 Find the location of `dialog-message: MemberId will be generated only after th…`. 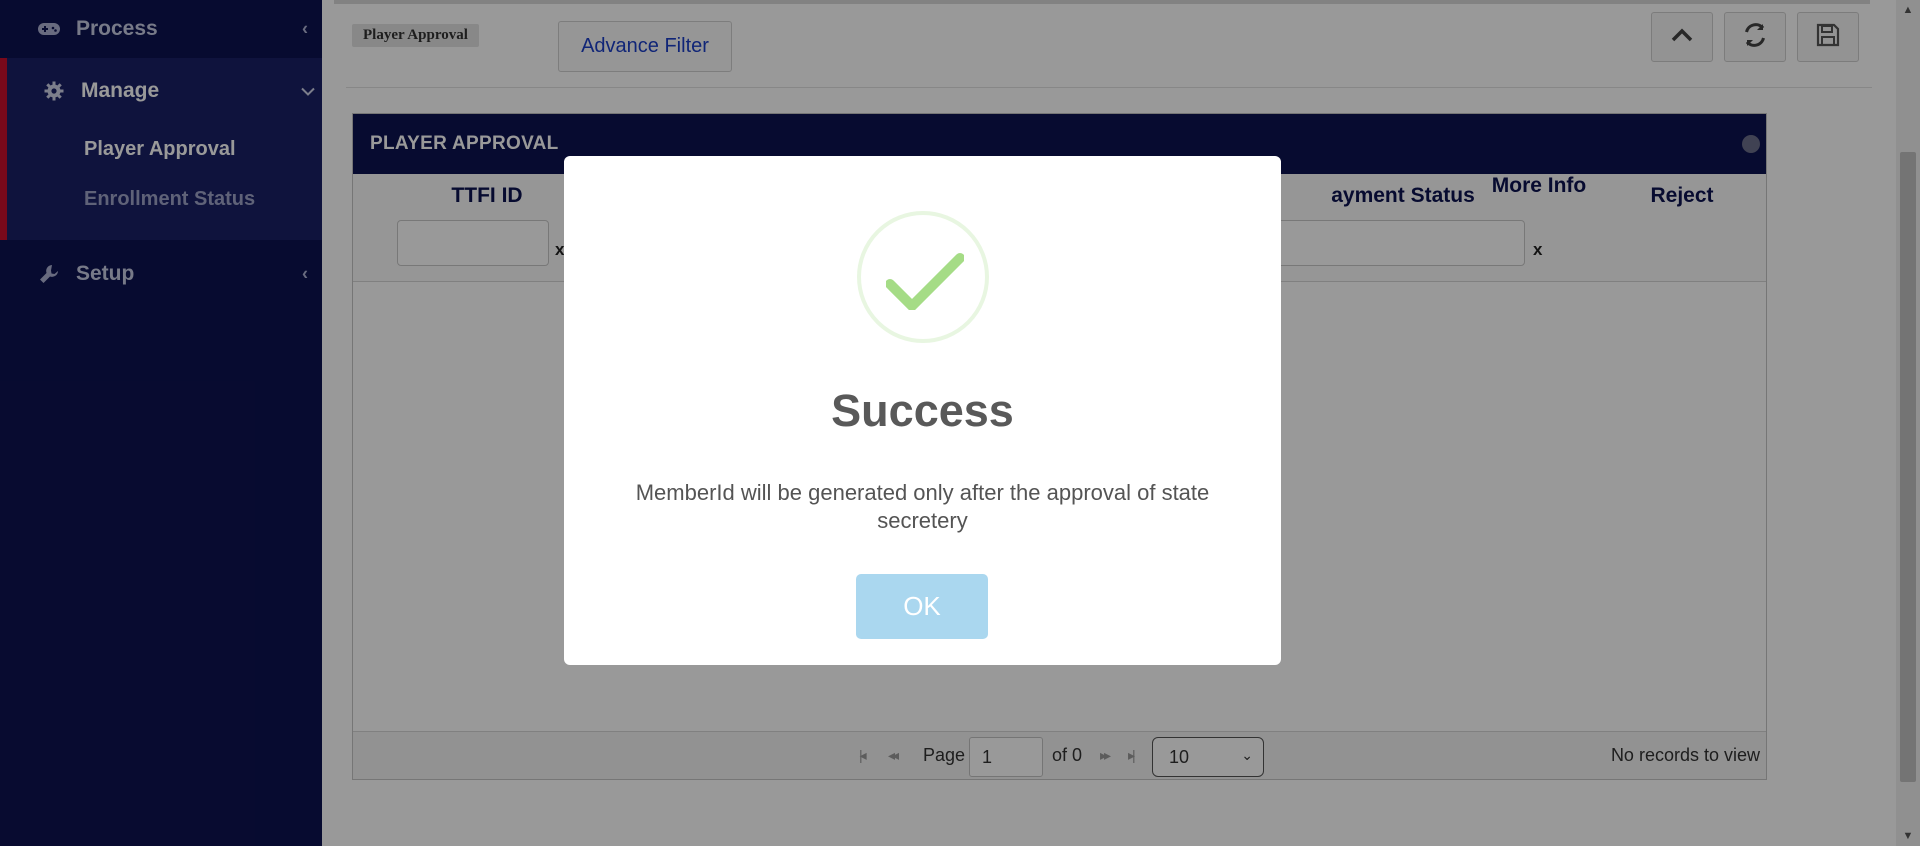

dialog-message: MemberId will be generated only after th… is located at coordinates (922, 506).